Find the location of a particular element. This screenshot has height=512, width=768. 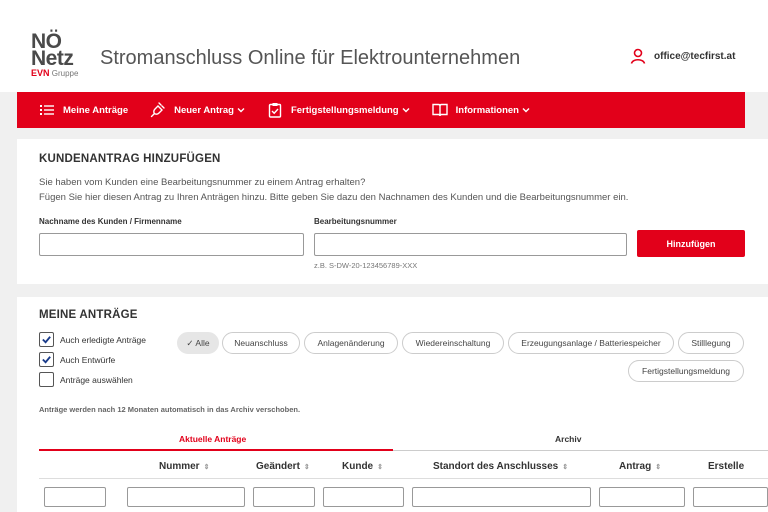

nav-item-fertigstellungsmeldung: Fertigstellungsmeldung is located at coordinates (338, 110).